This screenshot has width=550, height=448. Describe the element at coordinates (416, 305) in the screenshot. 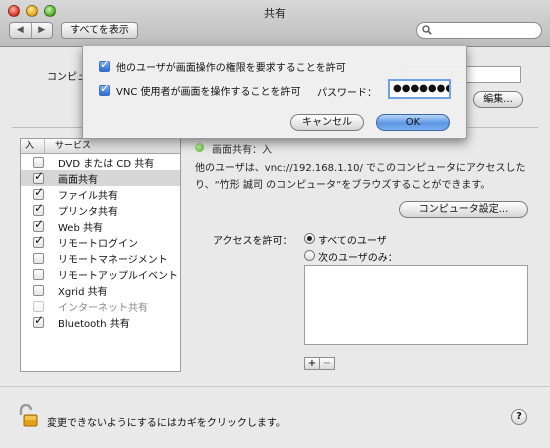

I see `allowed-users-list` at that location.